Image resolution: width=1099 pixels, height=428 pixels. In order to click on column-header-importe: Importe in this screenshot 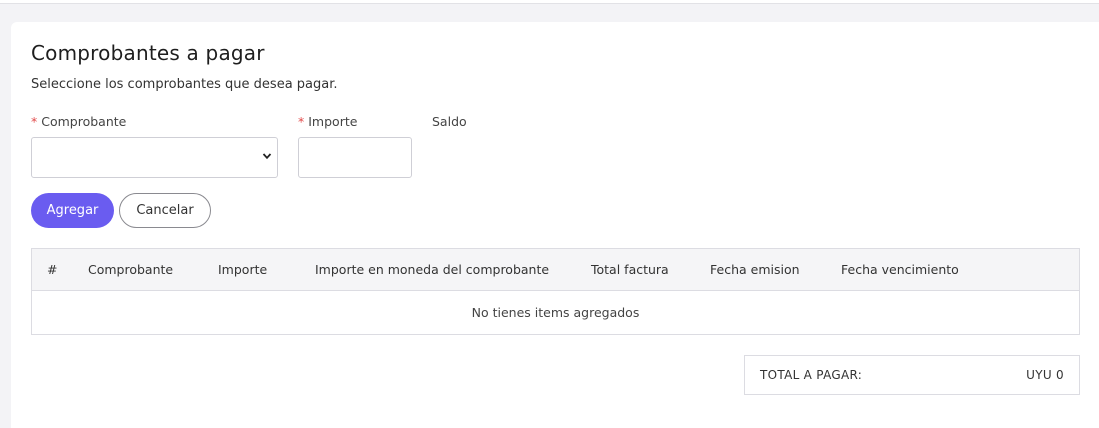, I will do `click(243, 269)`.